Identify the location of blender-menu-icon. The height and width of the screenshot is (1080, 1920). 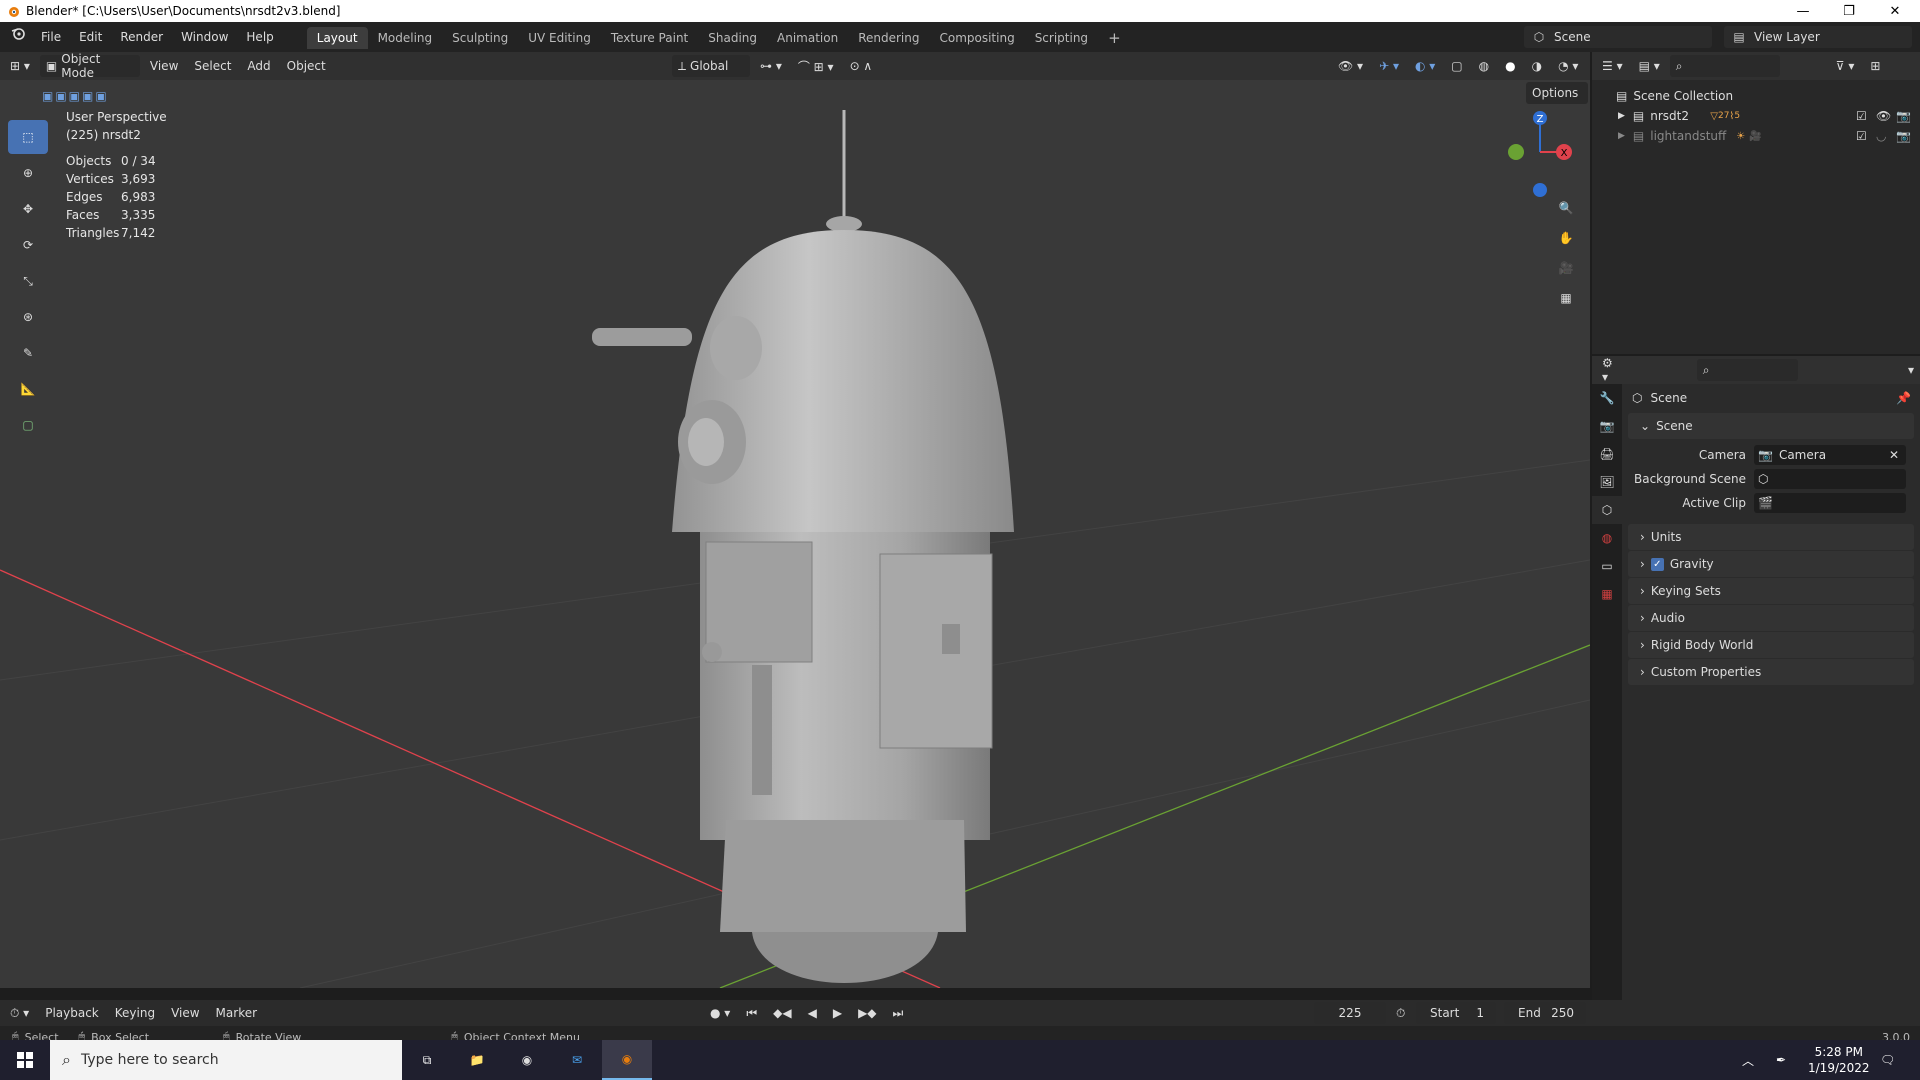
(16, 37).